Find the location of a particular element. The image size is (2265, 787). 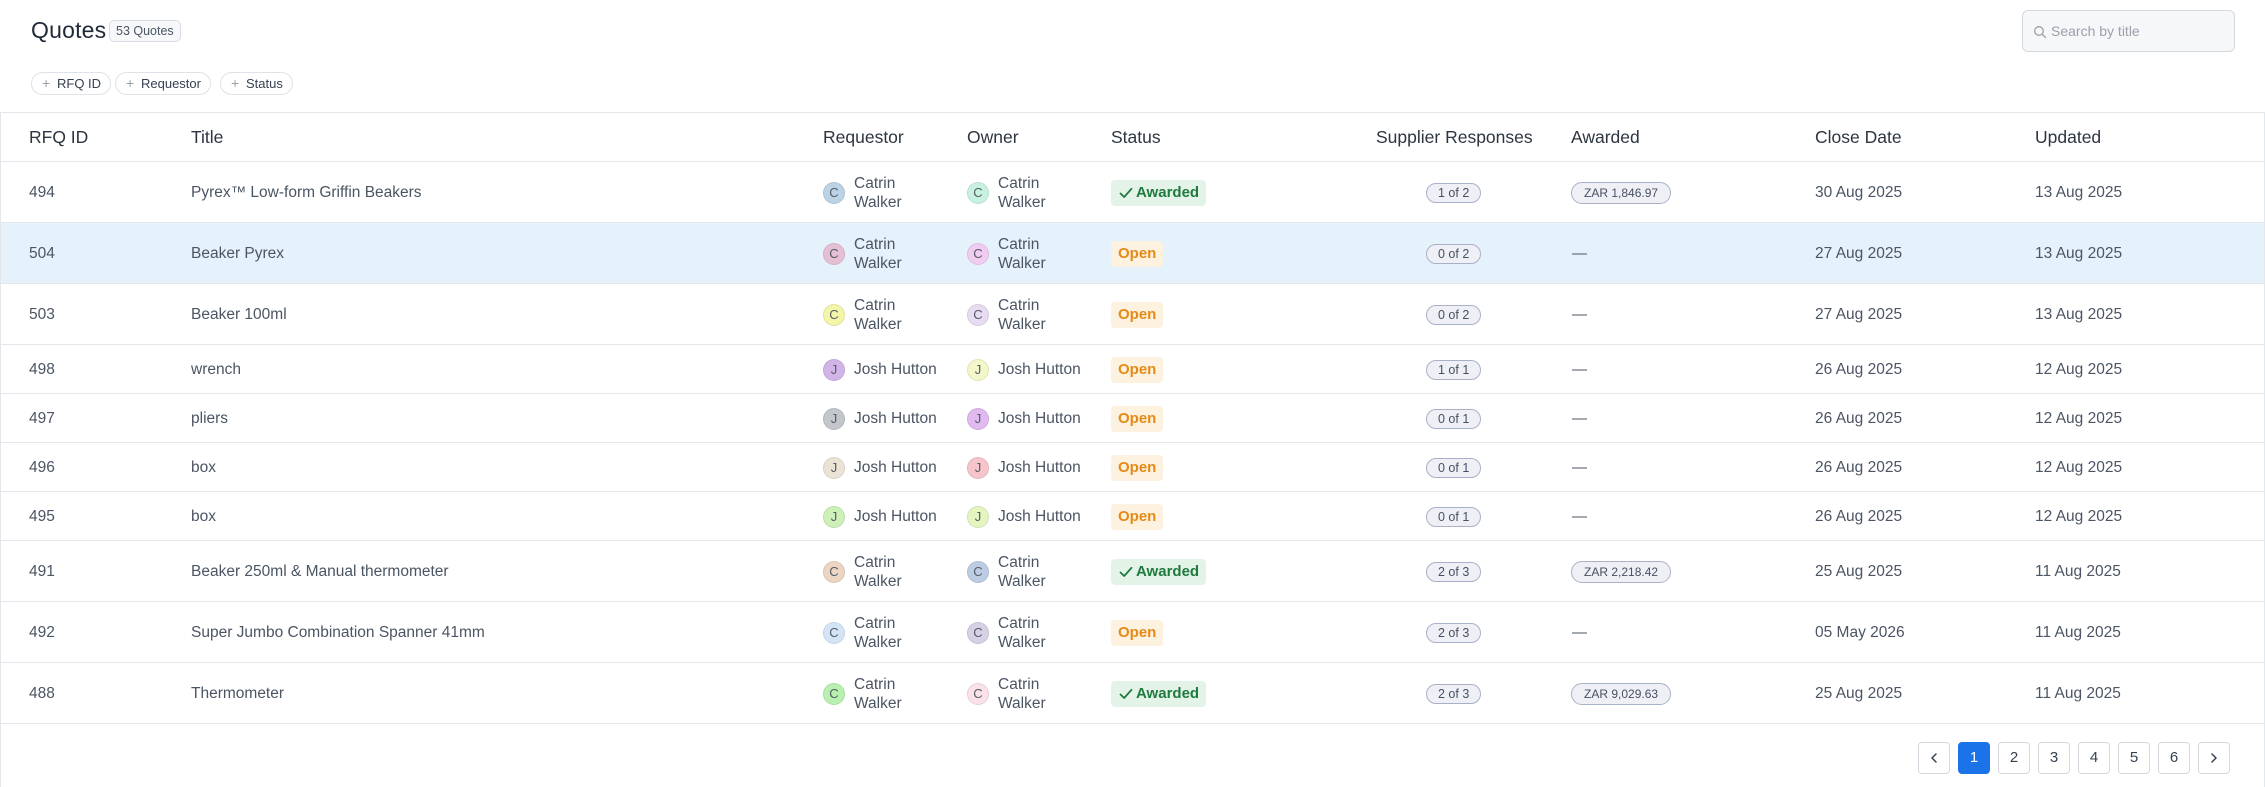

rfq-id-cell: 495 is located at coordinates (42, 516).